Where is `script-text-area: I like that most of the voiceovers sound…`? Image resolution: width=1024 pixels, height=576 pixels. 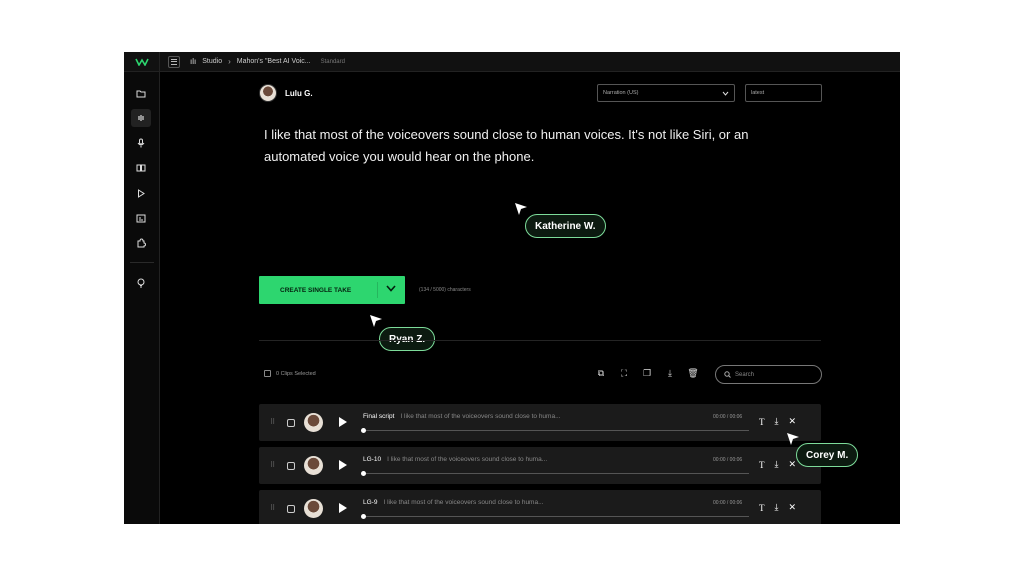 script-text-area: I like that most of the voiceovers sound… is located at coordinates (524, 146).